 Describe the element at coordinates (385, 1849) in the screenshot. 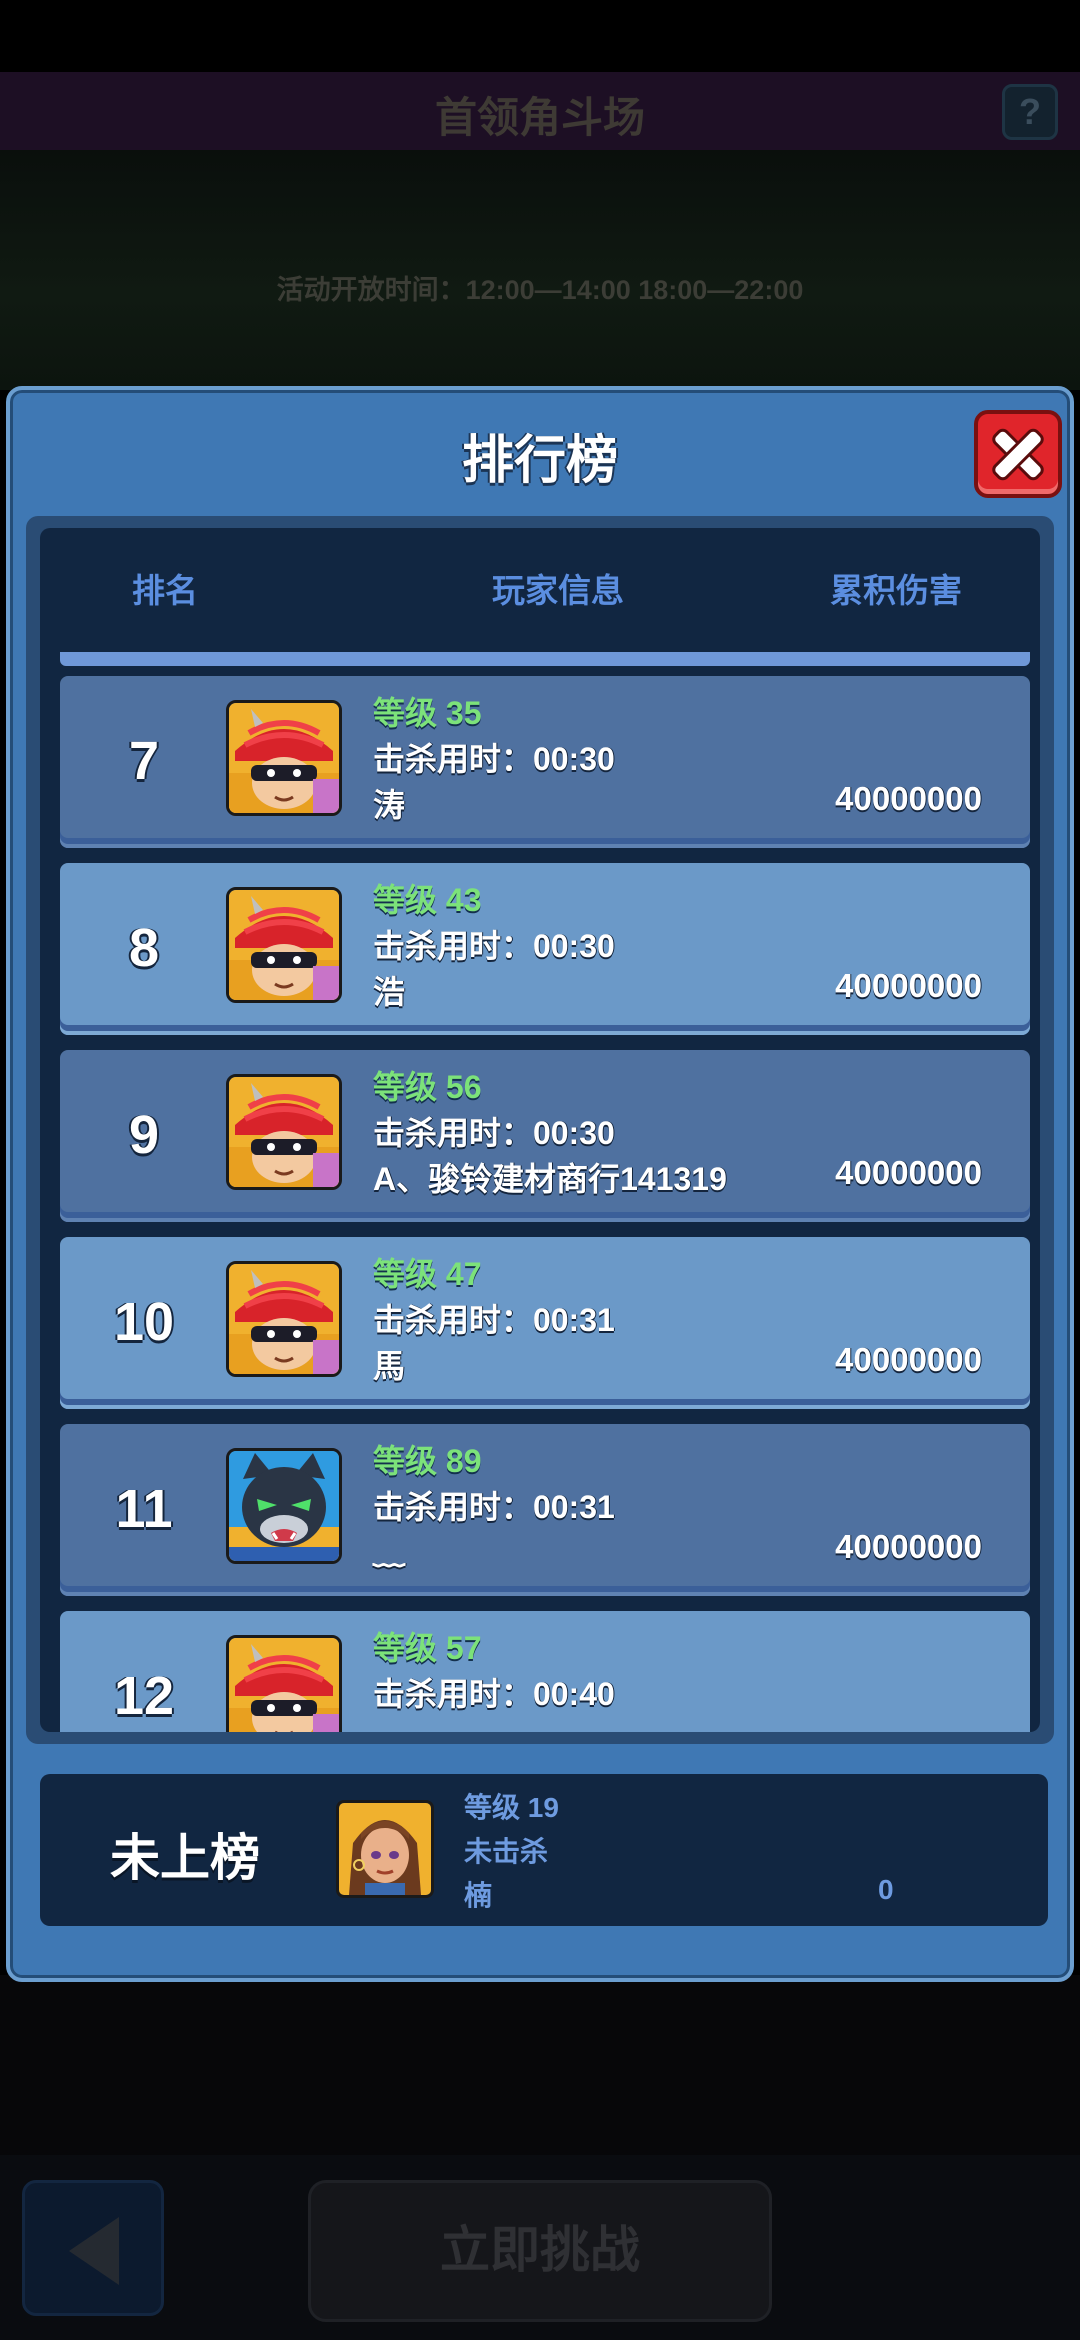

I see `girl-hero-icon` at that location.